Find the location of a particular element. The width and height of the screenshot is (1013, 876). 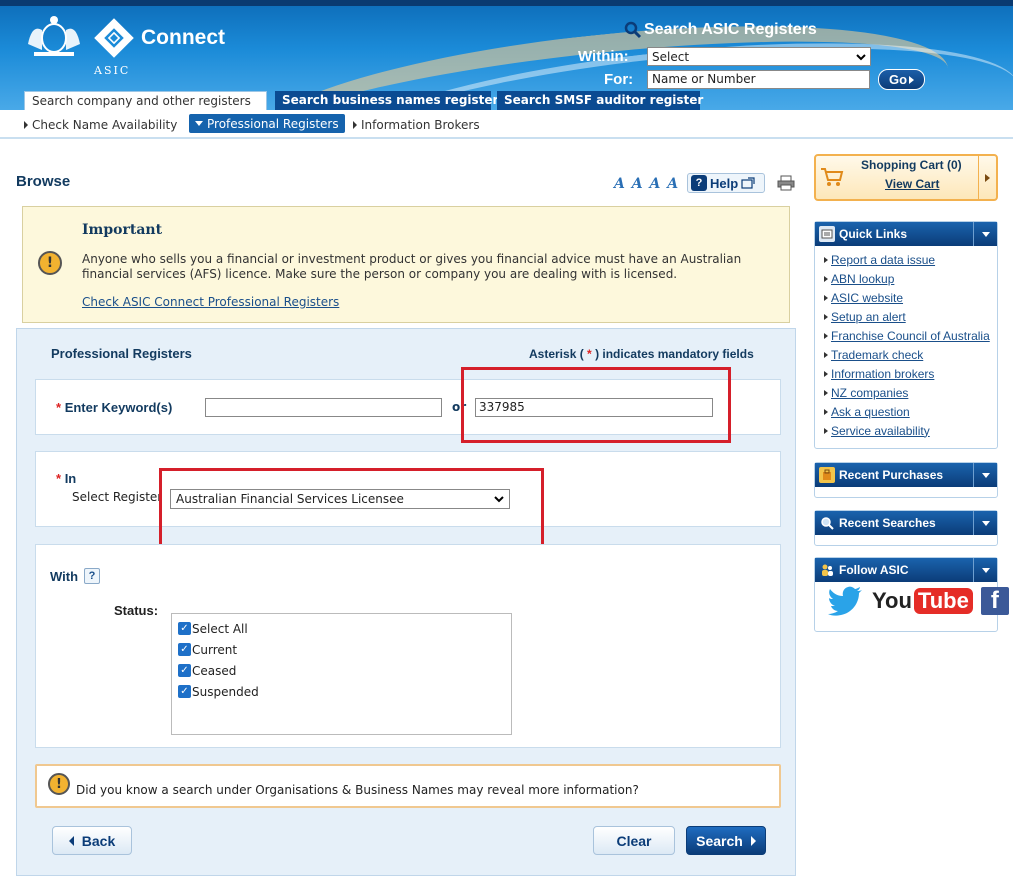

subnav-information-brokers-label: Information Brokers is located at coordinates (420, 125).